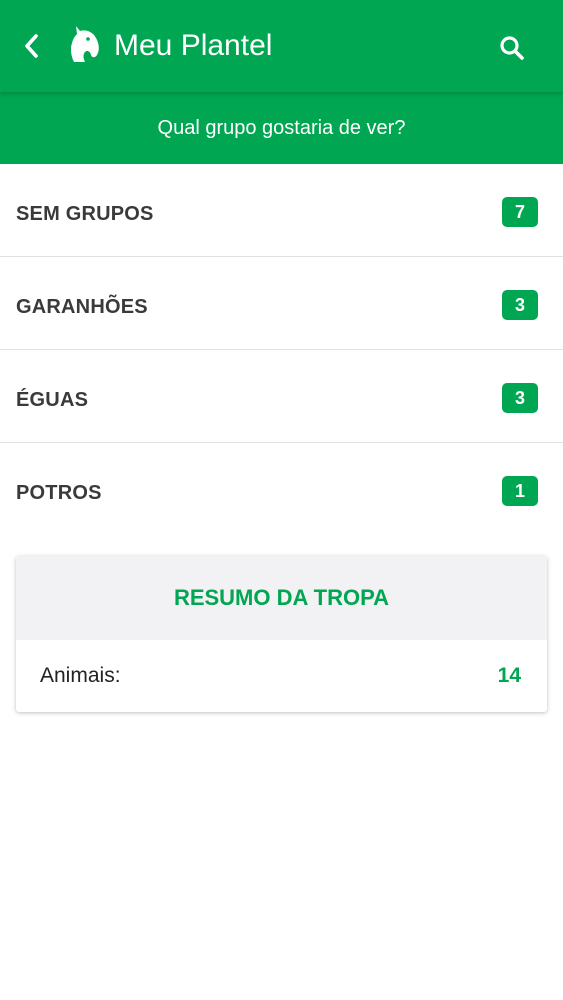  I want to click on back-button, so click(31, 46).